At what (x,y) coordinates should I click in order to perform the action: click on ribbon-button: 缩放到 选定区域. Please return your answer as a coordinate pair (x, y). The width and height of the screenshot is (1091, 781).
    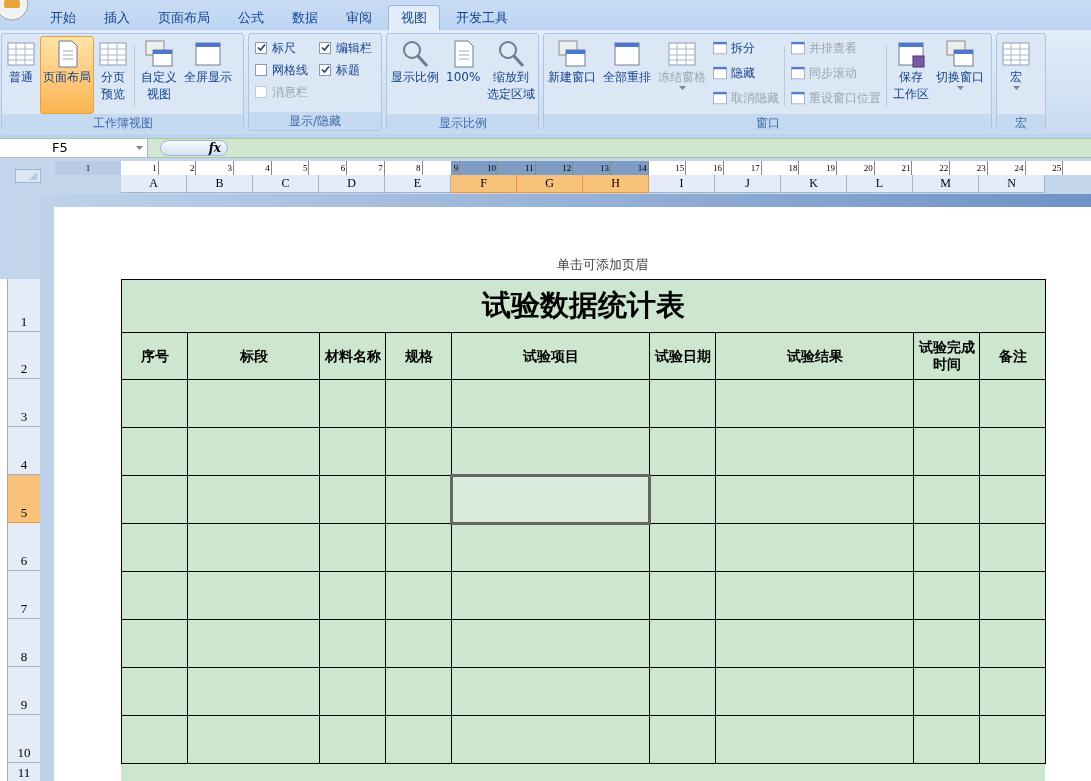
    Looking at the image, I should click on (511, 75).